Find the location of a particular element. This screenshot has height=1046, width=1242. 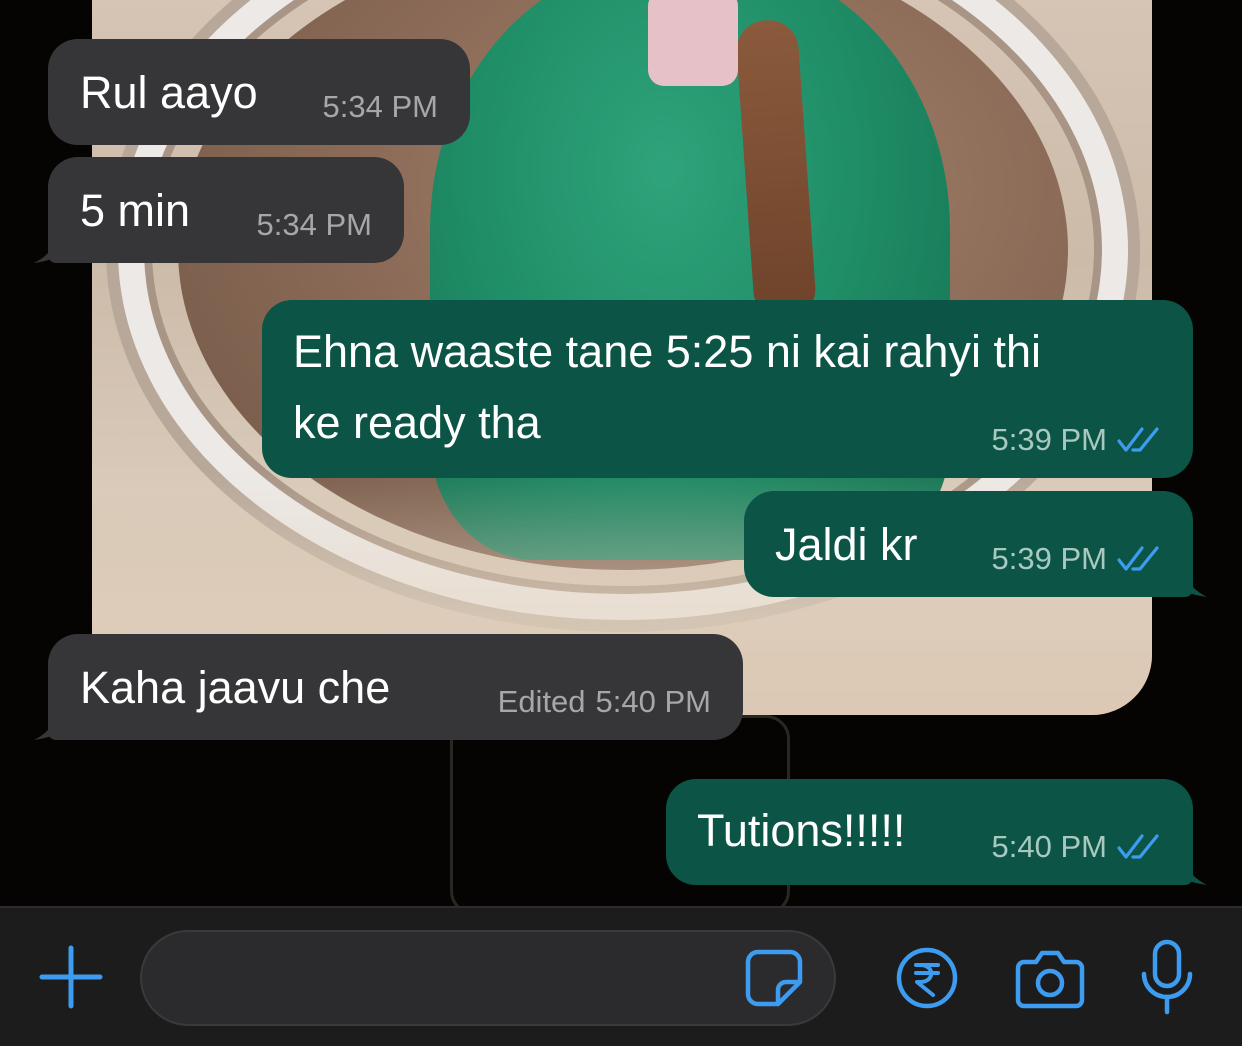

microphone-icon is located at coordinates (1167, 977).